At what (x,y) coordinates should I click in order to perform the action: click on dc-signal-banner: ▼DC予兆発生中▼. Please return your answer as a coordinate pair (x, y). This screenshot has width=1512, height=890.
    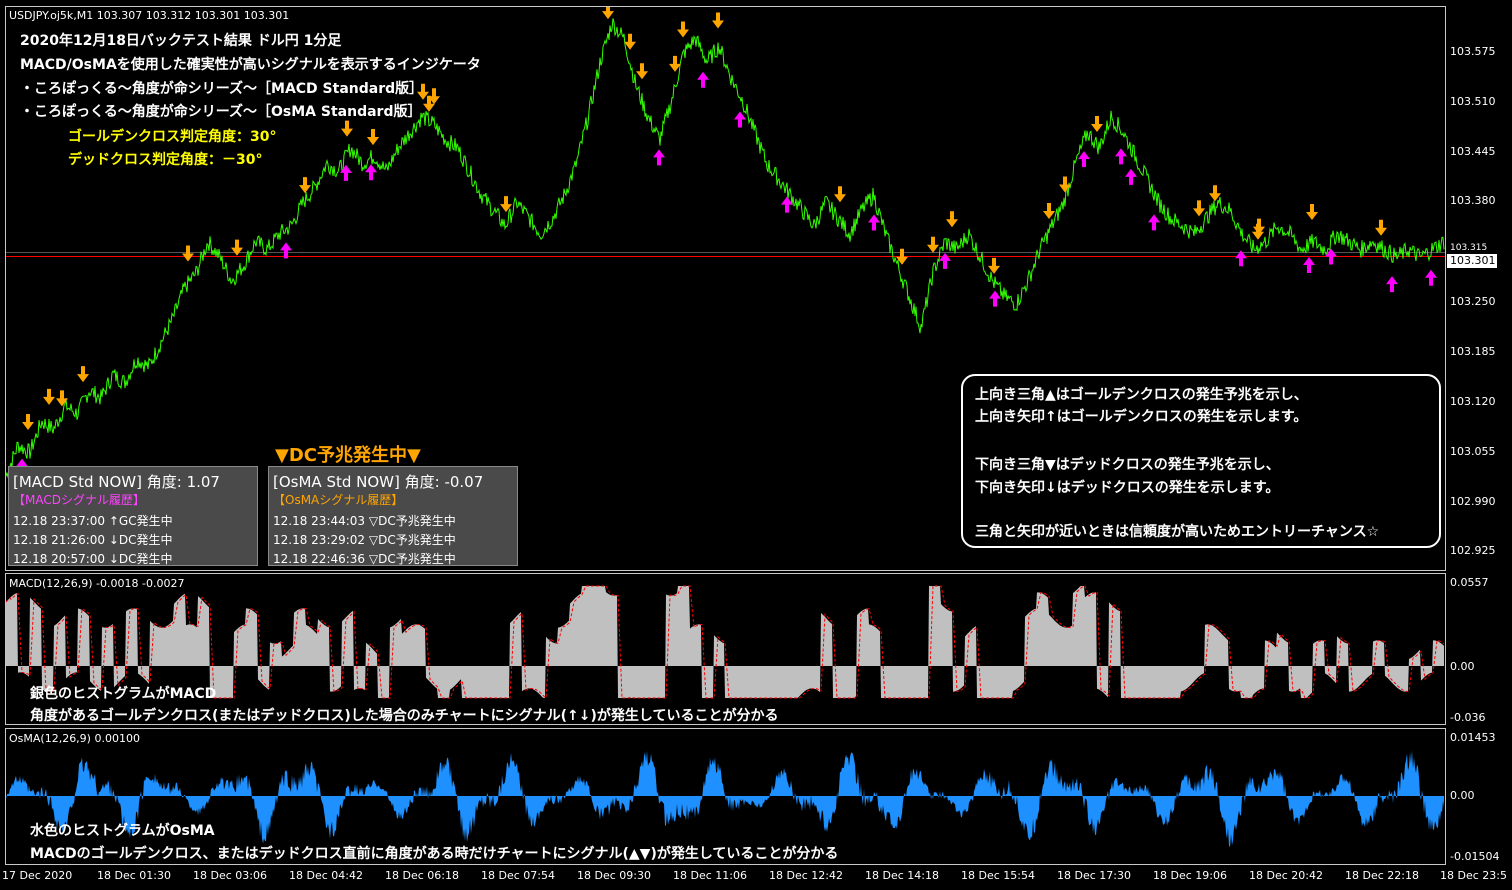
    Looking at the image, I should click on (348, 455).